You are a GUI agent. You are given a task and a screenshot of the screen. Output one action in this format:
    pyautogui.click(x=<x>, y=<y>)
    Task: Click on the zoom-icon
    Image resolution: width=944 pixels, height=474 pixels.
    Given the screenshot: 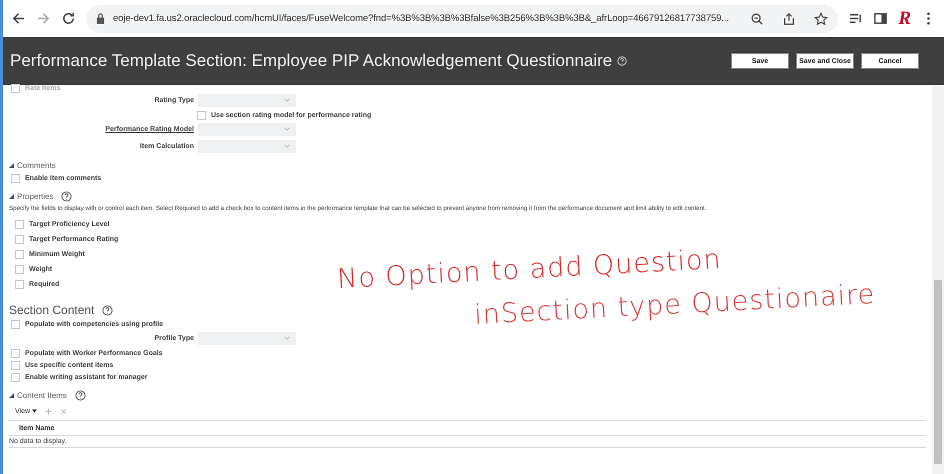 What is the action you would take?
    pyautogui.click(x=757, y=19)
    